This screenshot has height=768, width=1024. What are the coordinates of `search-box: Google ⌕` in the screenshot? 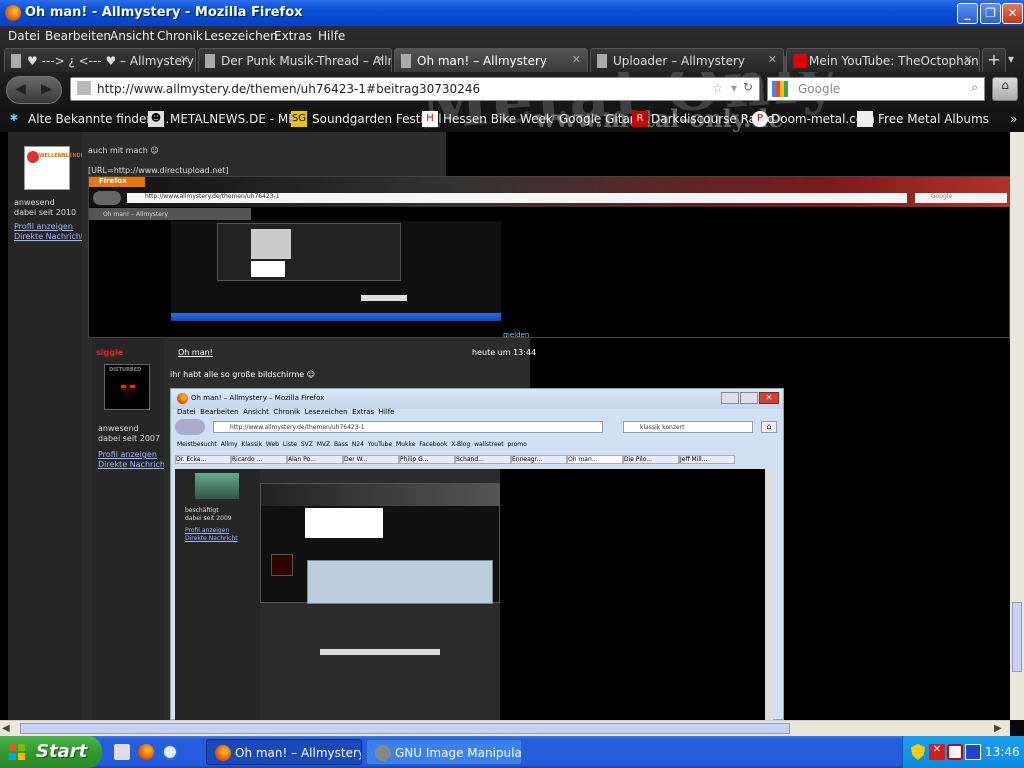 It's located at (876, 89).